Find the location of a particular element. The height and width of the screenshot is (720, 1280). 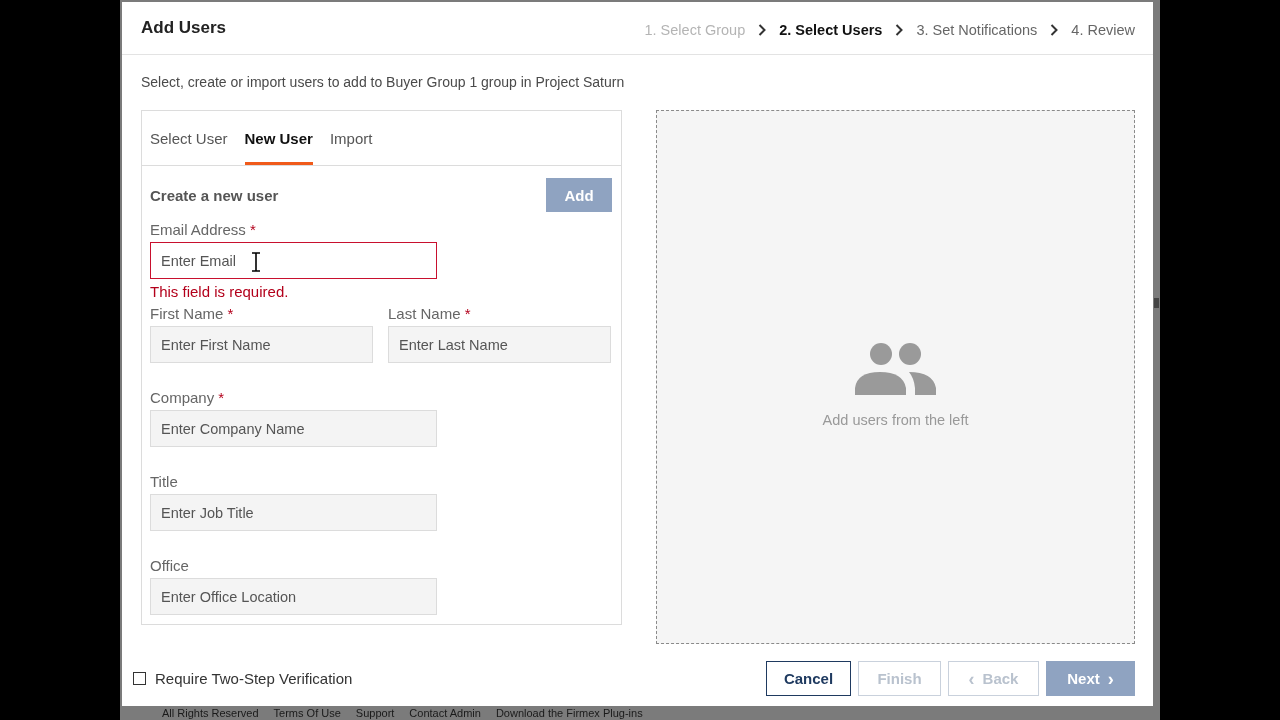

wizard-step: 3. Set Notifications is located at coordinates (977, 29).